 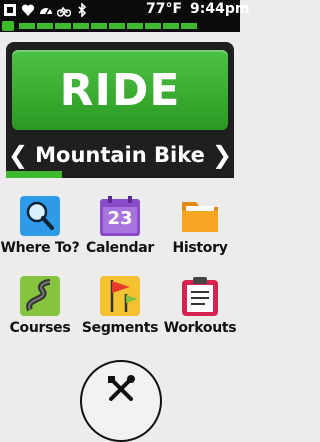 I want to click on ride-button-label: RIDE, so click(x=120, y=90).